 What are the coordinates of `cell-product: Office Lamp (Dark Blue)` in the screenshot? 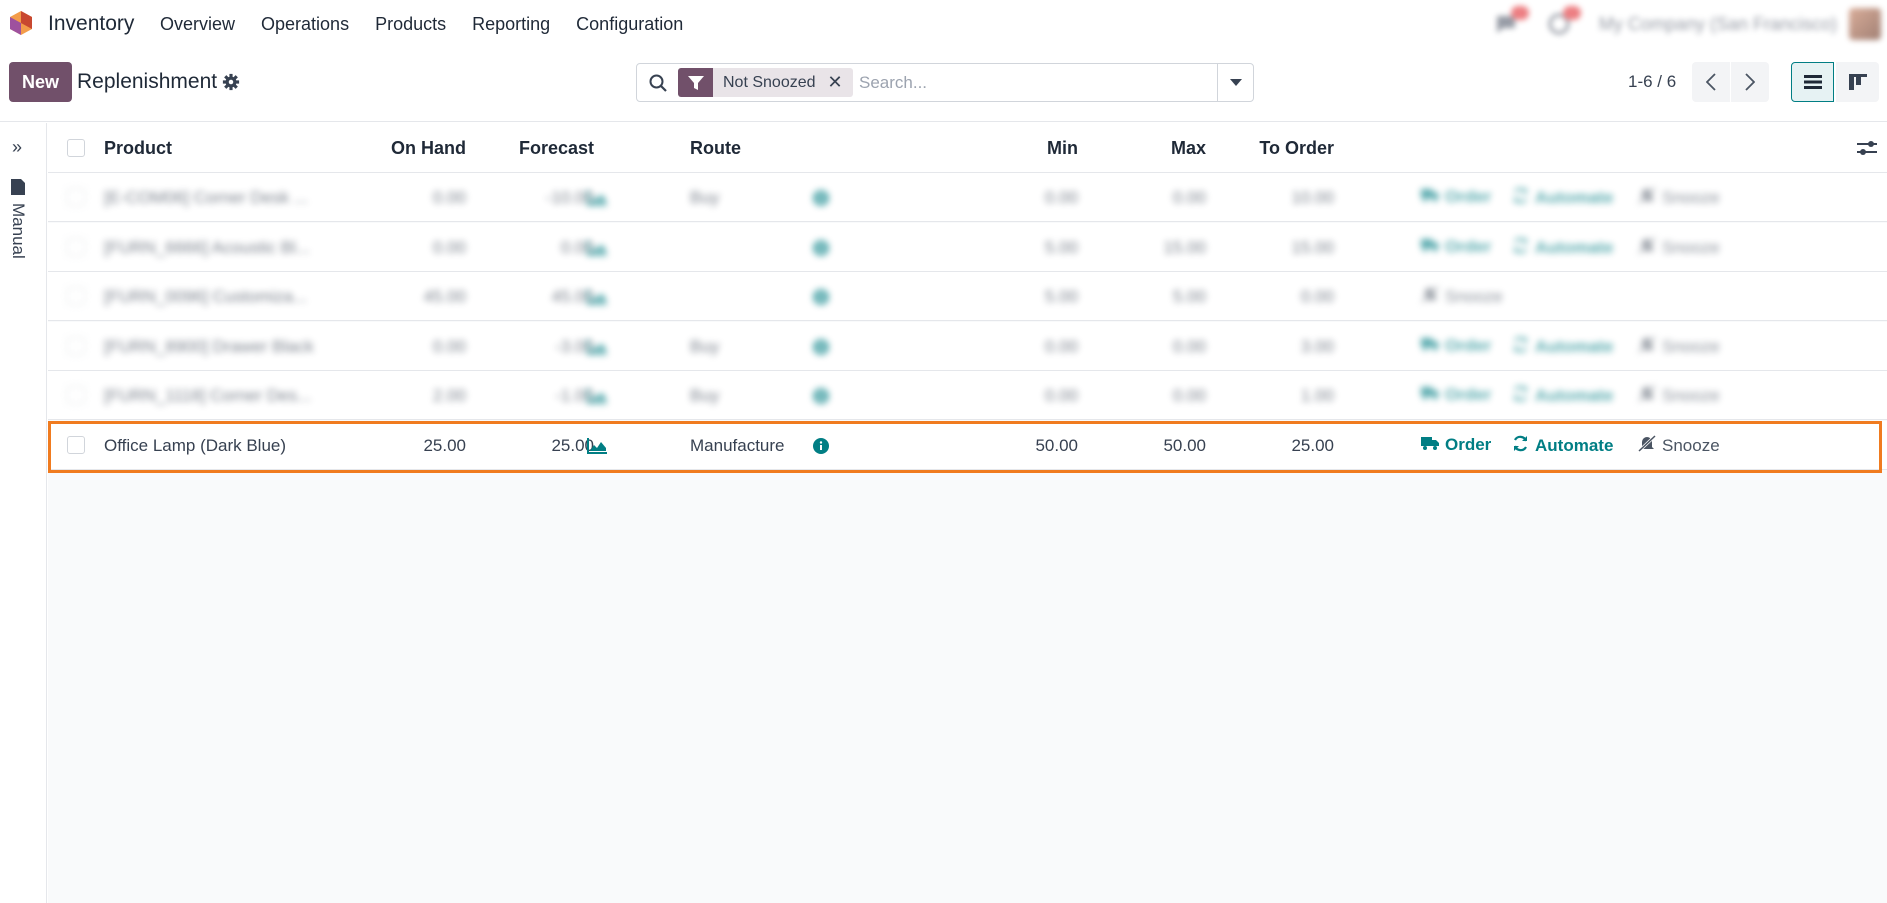 It's located at (195, 446).